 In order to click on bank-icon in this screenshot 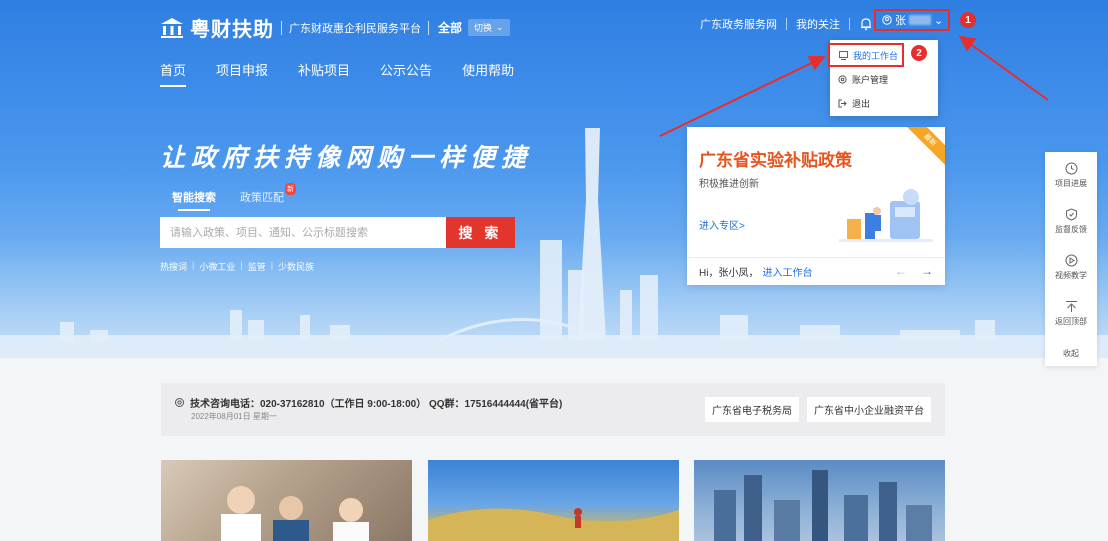, I will do `click(172, 27)`.